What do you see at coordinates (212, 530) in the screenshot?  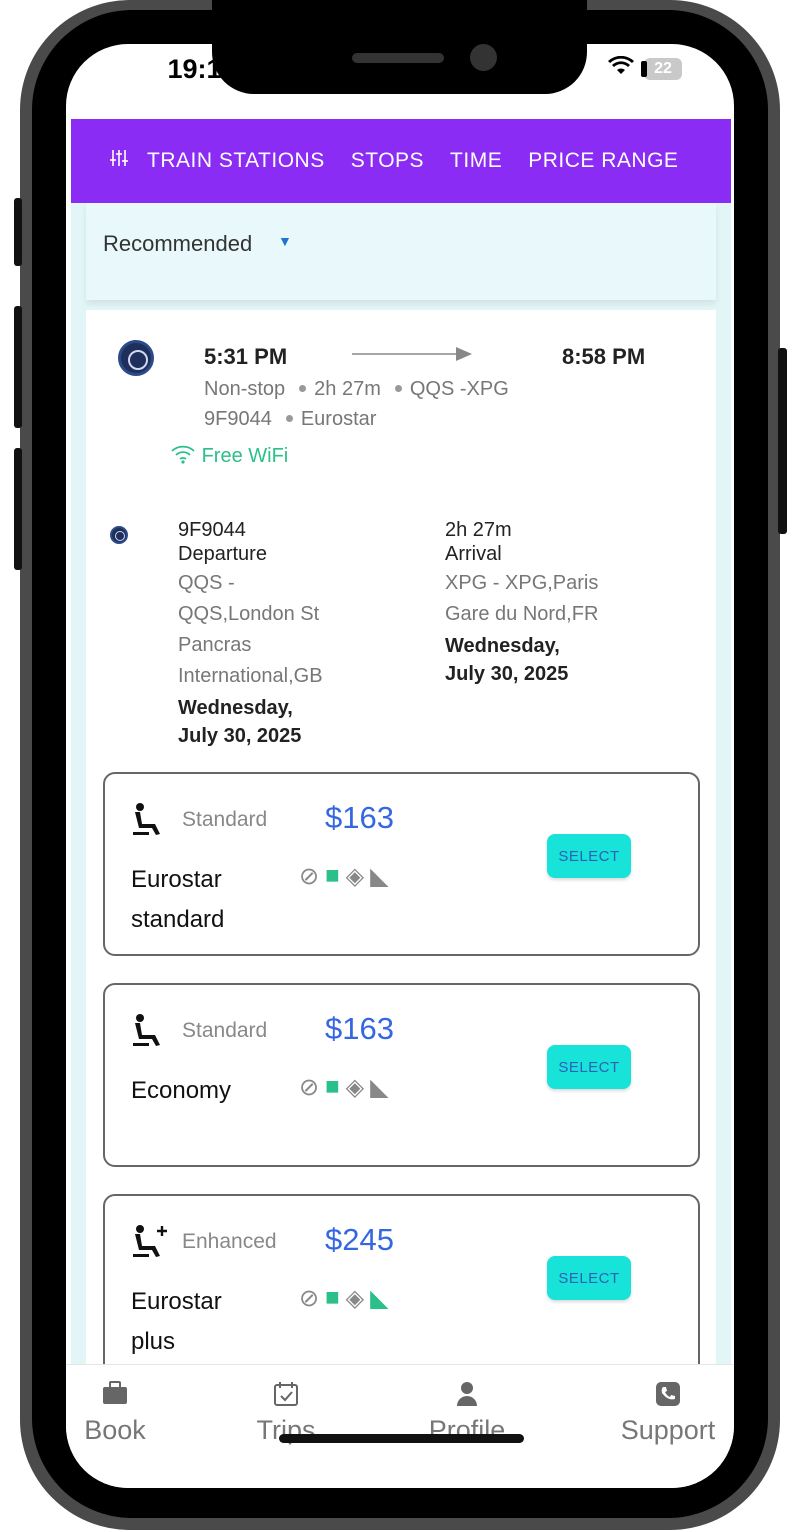 I see `departure-train-number: 9F9044` at bounding box center [212, 530].